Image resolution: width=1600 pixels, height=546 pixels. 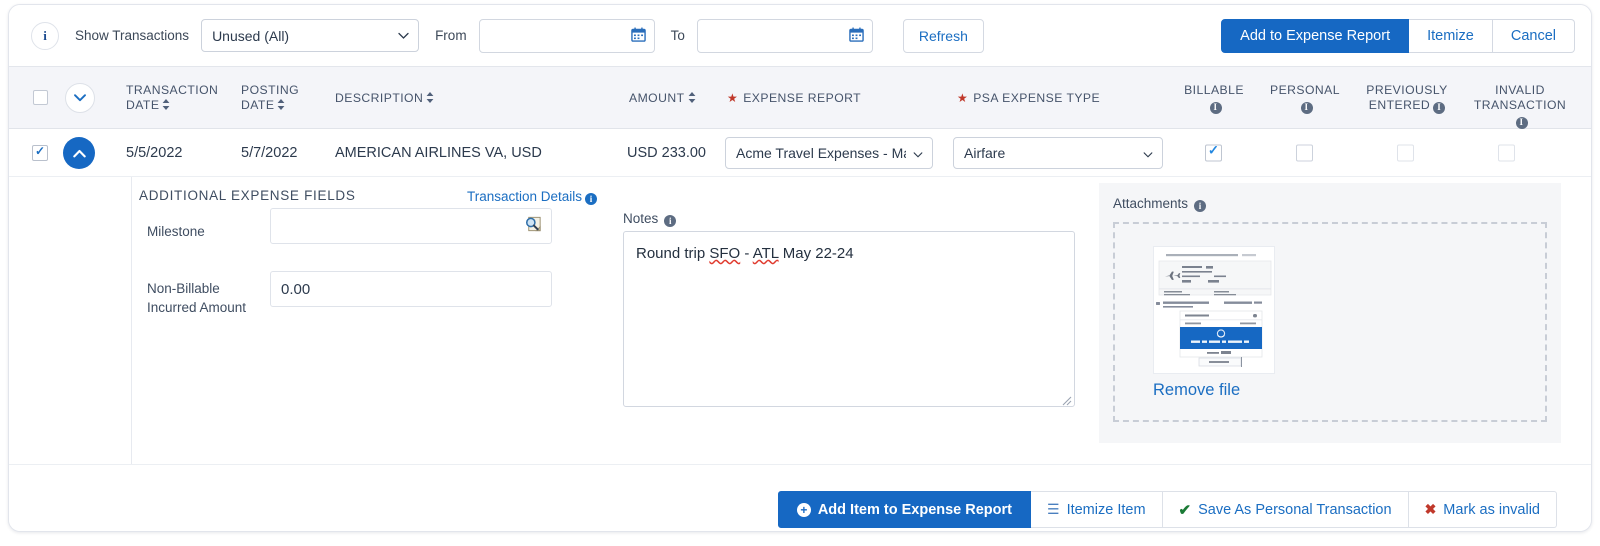 What do you see at coordinates (803, 509) in the screenshot?
I see `plus-circle-icon: +` at bounding box center [803, 509].